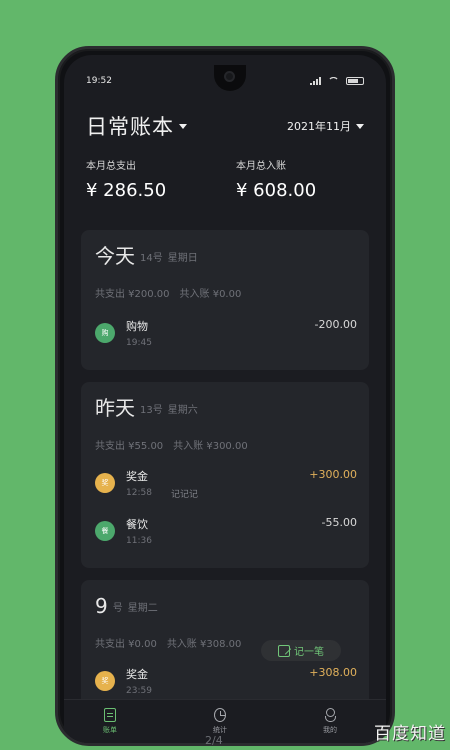 This screenshot has height=750, width=450. Describe the element at coordinates (315, 81) in the screenshot. I see `signal-icon` at that location.